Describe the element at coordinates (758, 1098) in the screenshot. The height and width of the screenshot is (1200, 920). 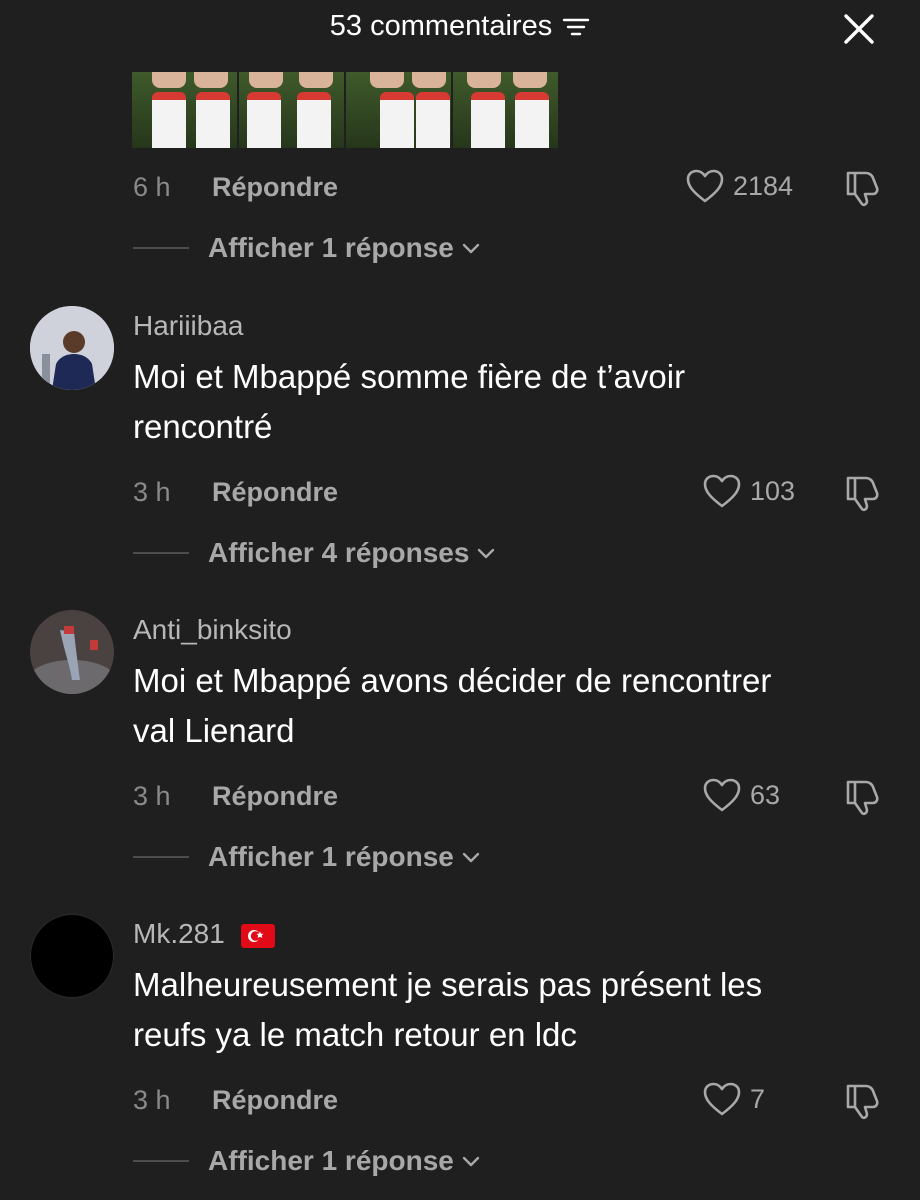
I see `like-count: 7` at that location.